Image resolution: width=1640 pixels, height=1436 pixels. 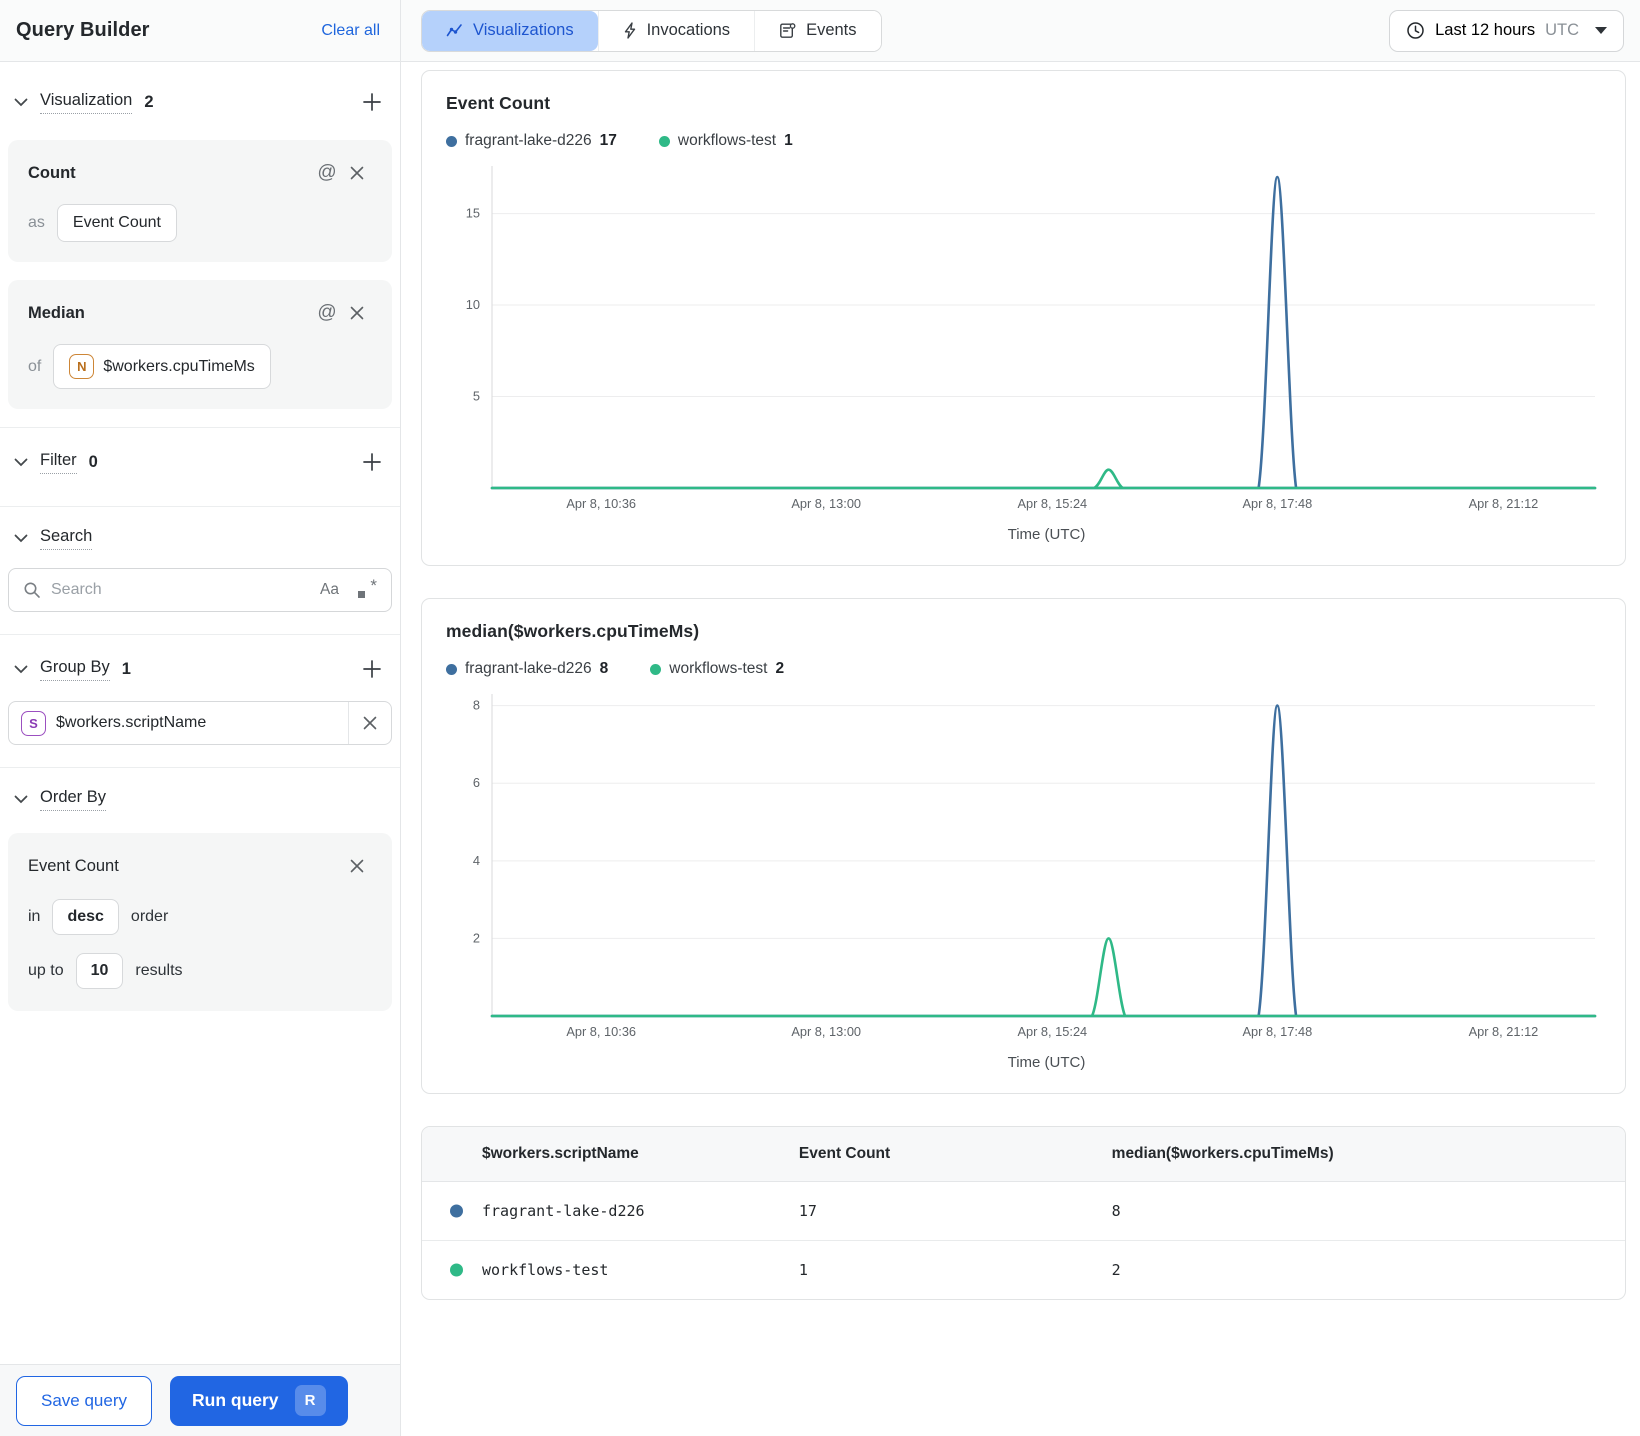 I want to click on script-name-cell: fragrant-lake-d226, so click(x=602, y=1211).